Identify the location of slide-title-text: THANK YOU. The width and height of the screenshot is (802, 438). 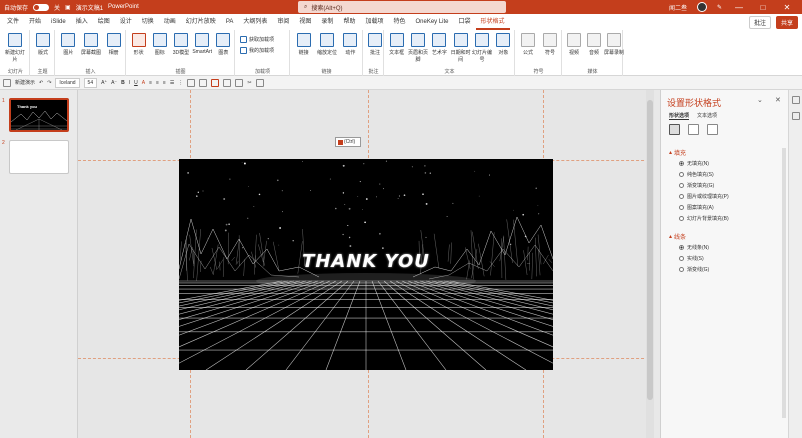
(366, 261).